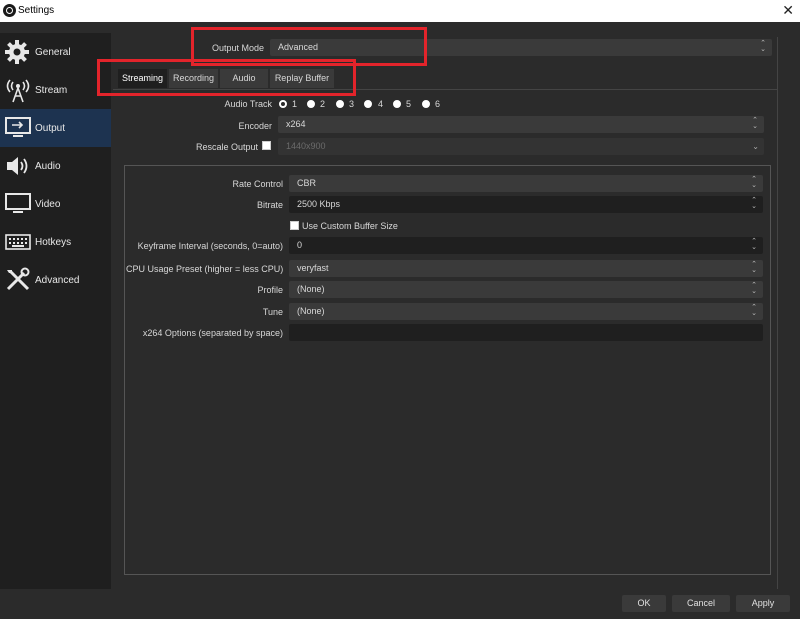  Describe the element at coordinates (311, 311) in the screenshot. I see `tune-value: (None)` at that location.